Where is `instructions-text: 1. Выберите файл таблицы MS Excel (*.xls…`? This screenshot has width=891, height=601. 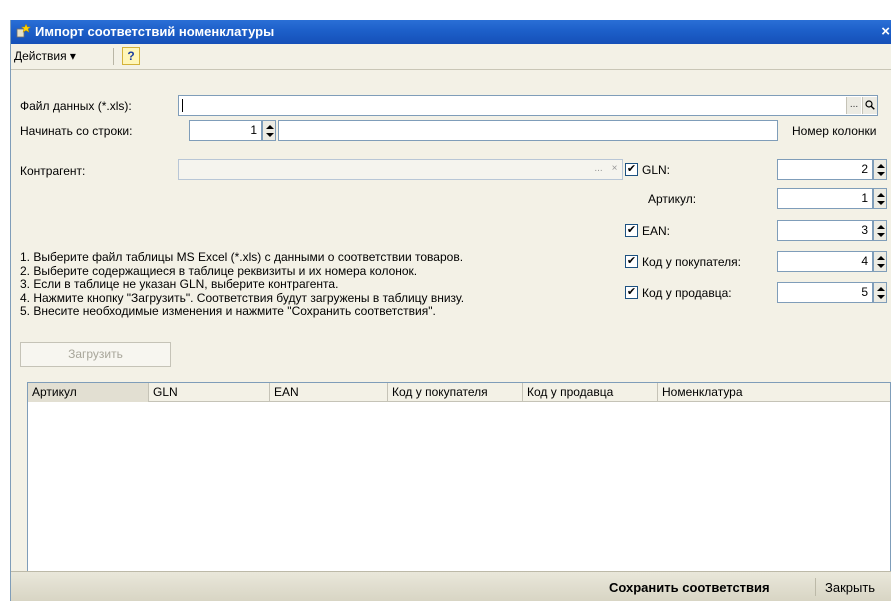 instructions-text: 1. Выберите файл таблицы MS Excel (*.xls… is located at coordinates (242, 284).